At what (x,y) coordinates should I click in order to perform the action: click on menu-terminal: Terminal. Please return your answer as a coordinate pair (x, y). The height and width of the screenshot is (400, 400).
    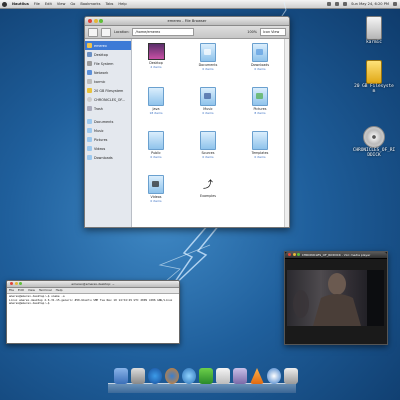
    Looking at the image, I should click on (45, 290).